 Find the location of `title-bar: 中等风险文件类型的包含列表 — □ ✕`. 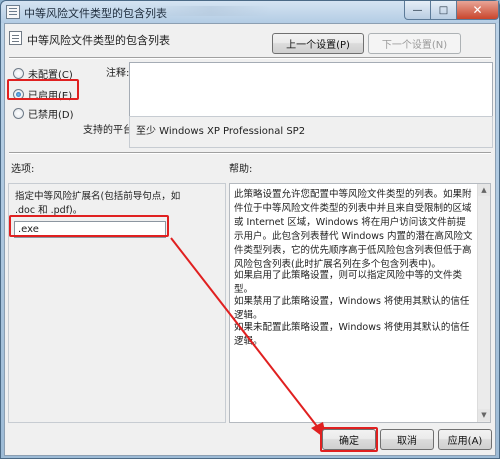

title-bar: 中等风险文件类型的包含列表 — □ ✕ is located at coordinates (250, 12).